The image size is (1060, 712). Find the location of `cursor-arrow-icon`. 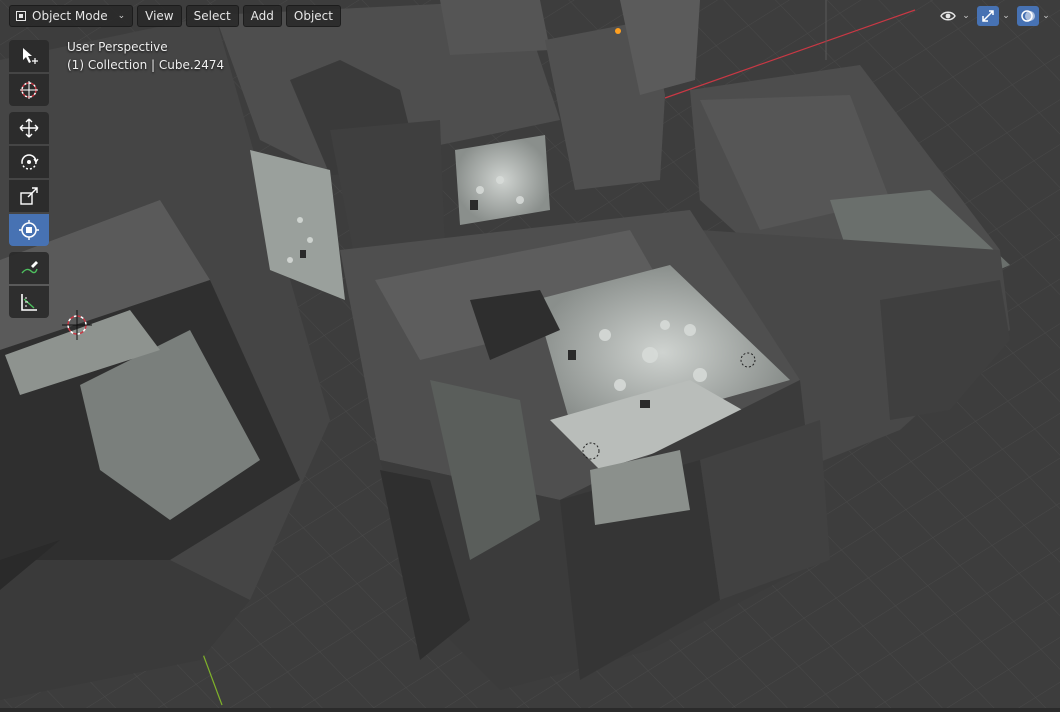

cursor-arrow-icon is located at coordinates (30, 56).